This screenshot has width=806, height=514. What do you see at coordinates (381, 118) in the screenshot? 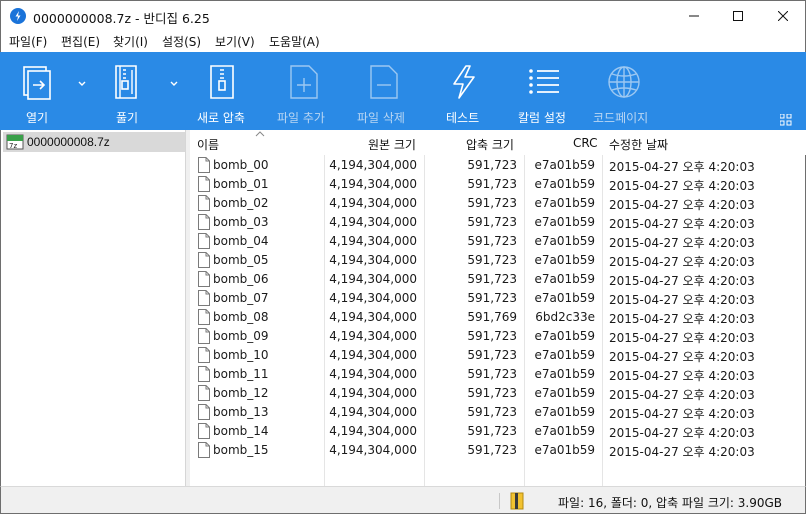
I see `delete-files-label: 파일 삭제` at bounding box center [381, 118].